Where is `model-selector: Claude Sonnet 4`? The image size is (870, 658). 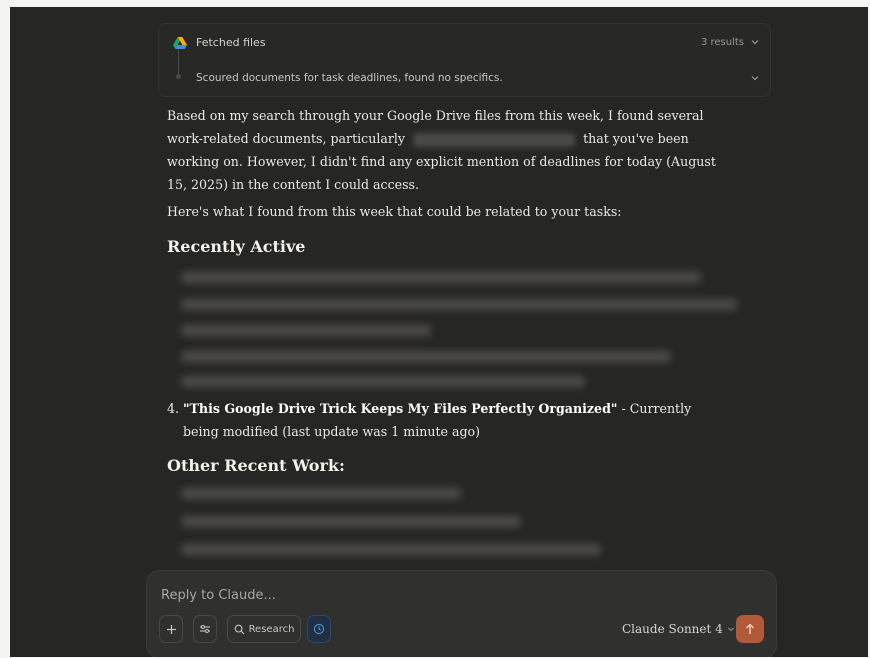 model-selector: Claude Sonnet 4 is located at coordinates (678, 629).